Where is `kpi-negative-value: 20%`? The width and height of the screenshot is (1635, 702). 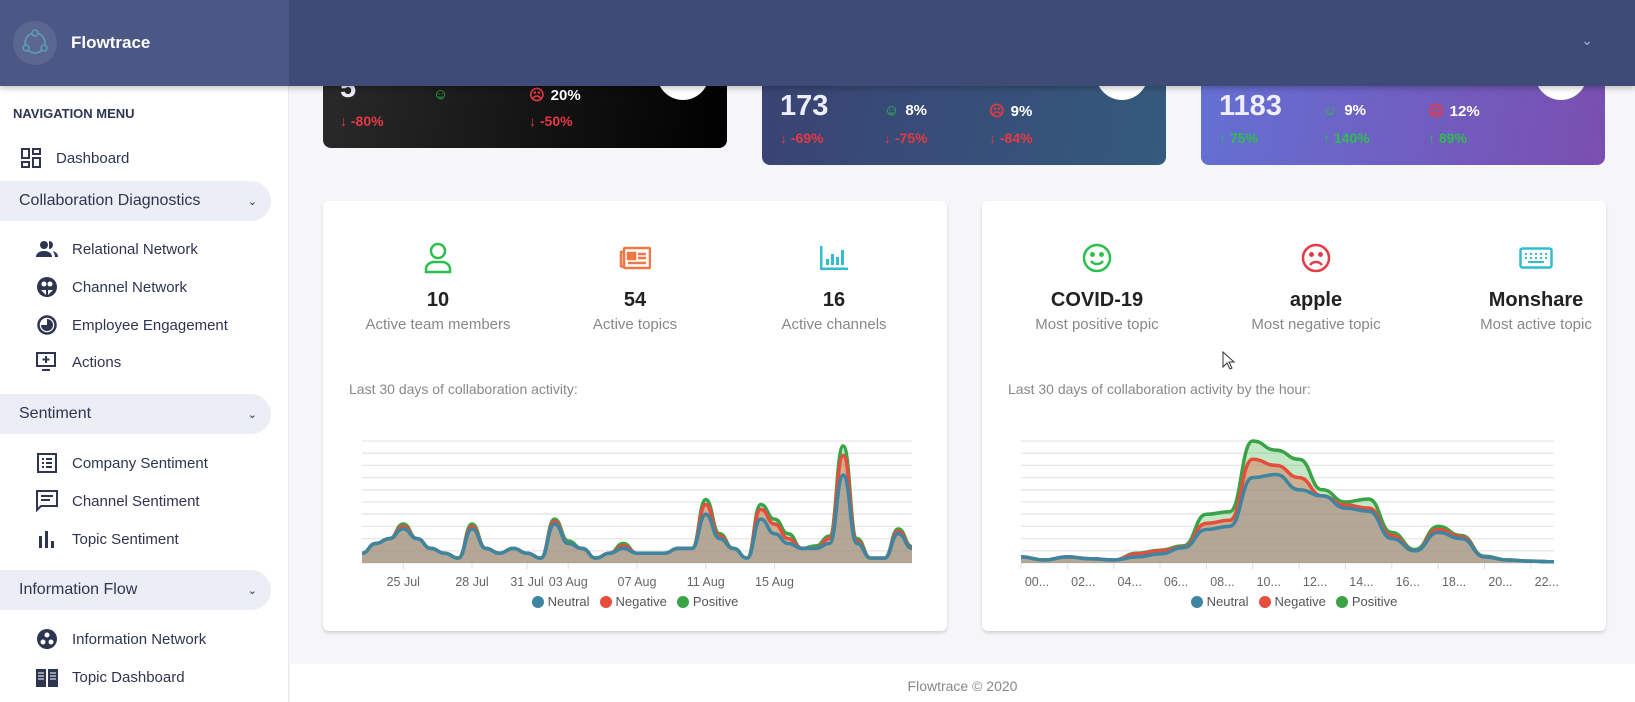
kpi-negative-value: 20% is located at coordinates (565, 95).